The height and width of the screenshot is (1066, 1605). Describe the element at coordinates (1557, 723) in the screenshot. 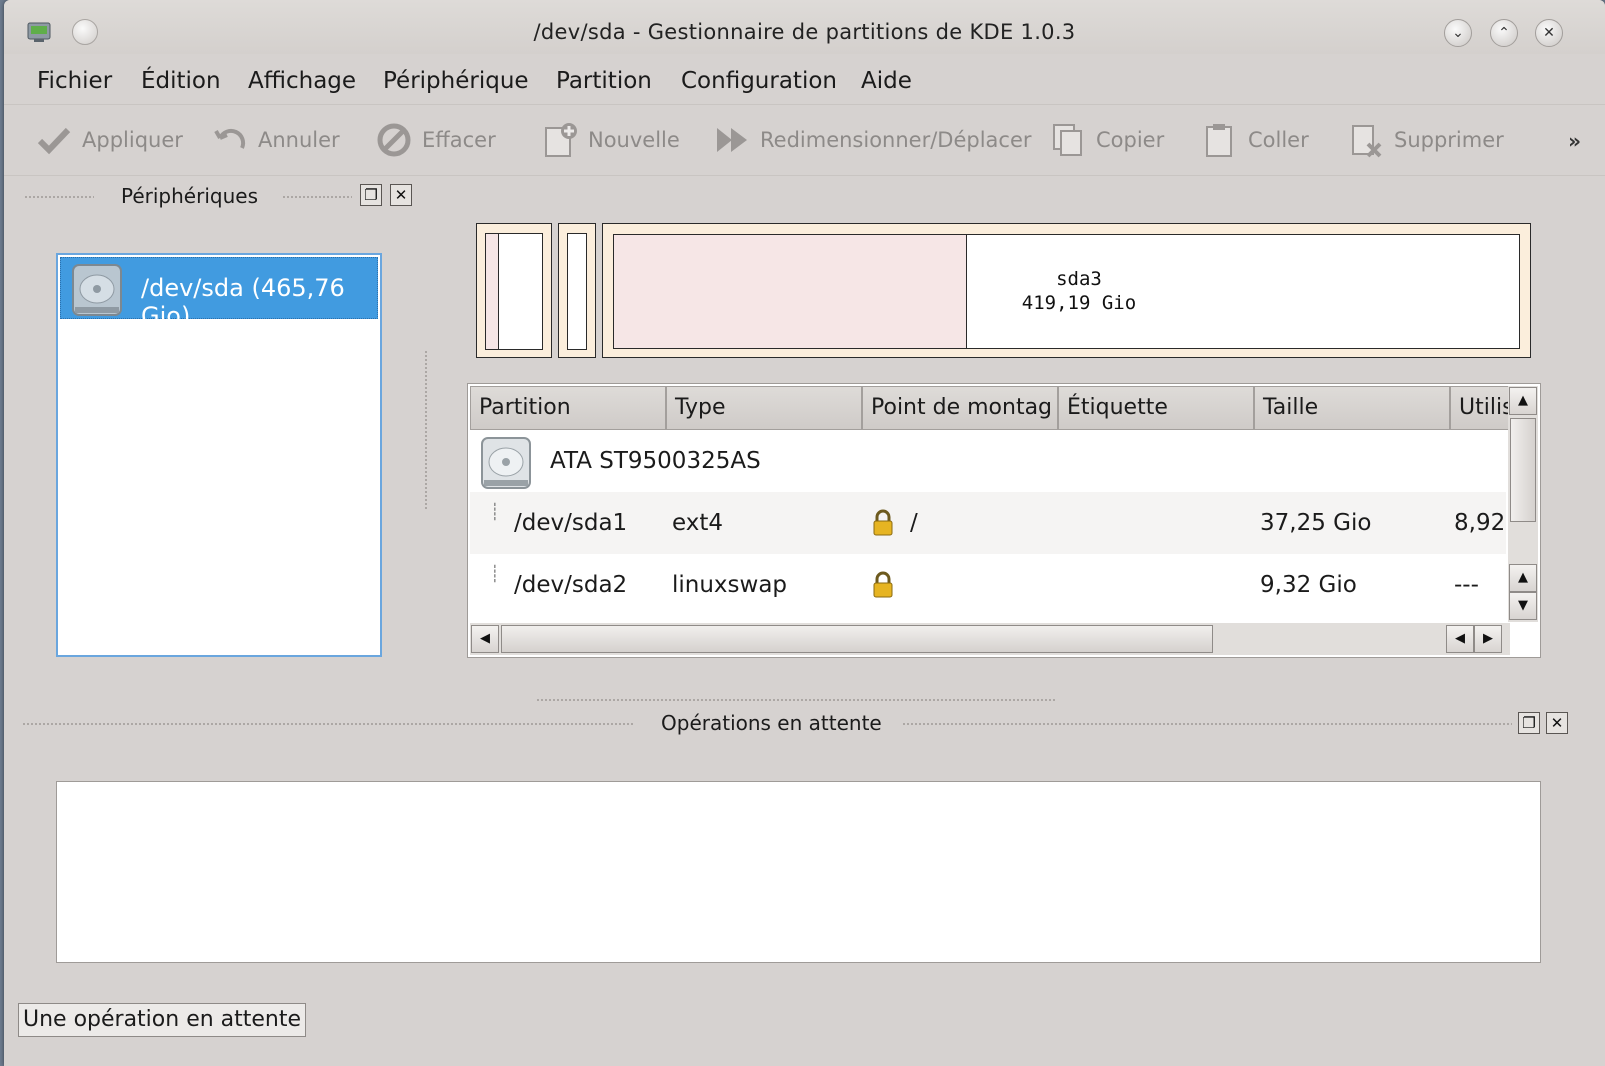

I see `pending-close-button: ✕` at that location.